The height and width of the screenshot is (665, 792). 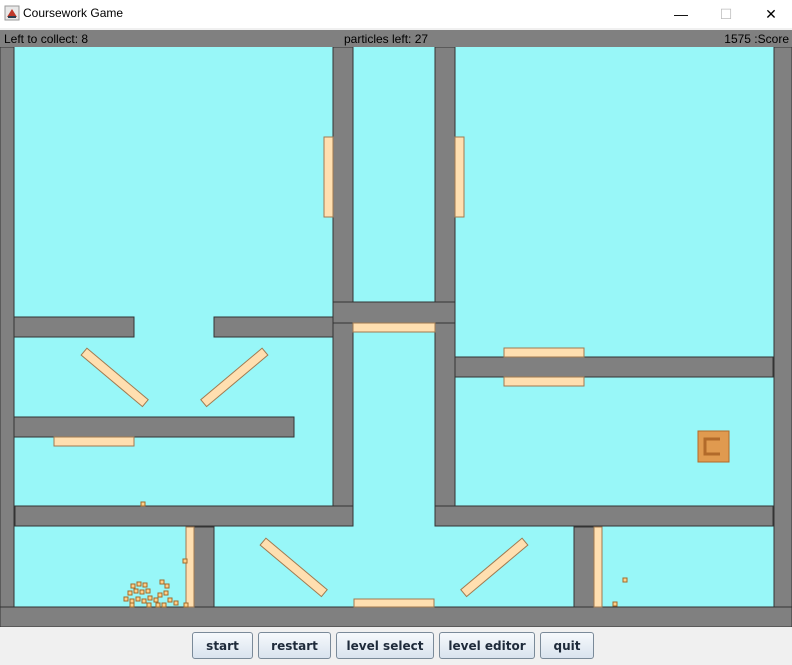 I want to click on paddle-diag-bottom-b, so click(x=494, y=567).